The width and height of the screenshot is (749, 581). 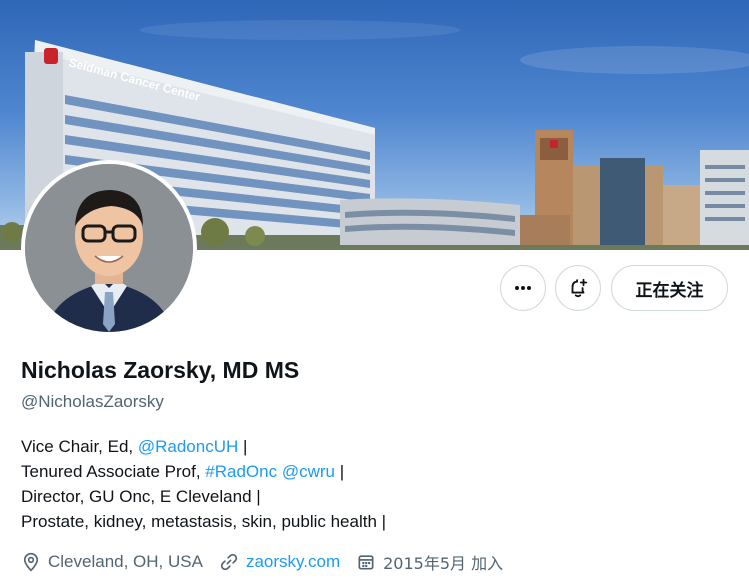 What do you see at coordinates (125, 561) in the screenshot?
I see `location-text: Cleveland, OH, USA` at bounding box center [125, 561].